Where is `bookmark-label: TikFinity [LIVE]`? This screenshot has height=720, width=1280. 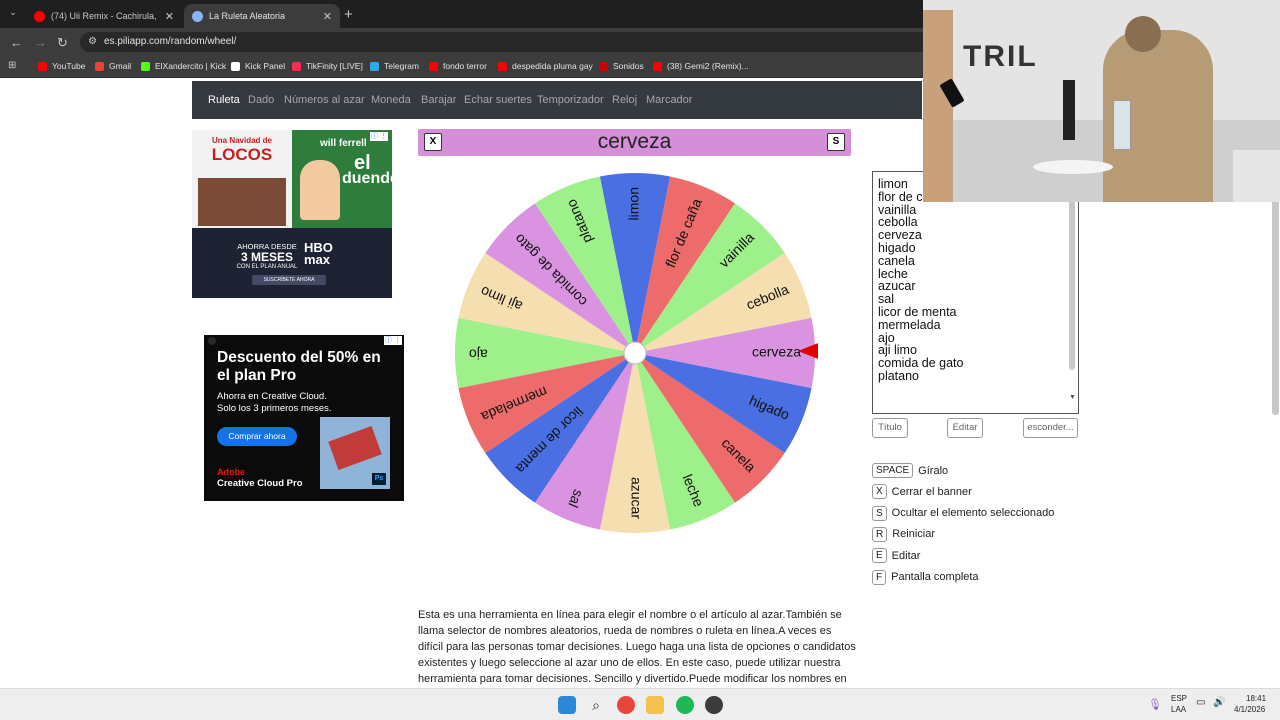
bookmark-label: TikFinity [LIVE] is located at coordinates (334, 66).